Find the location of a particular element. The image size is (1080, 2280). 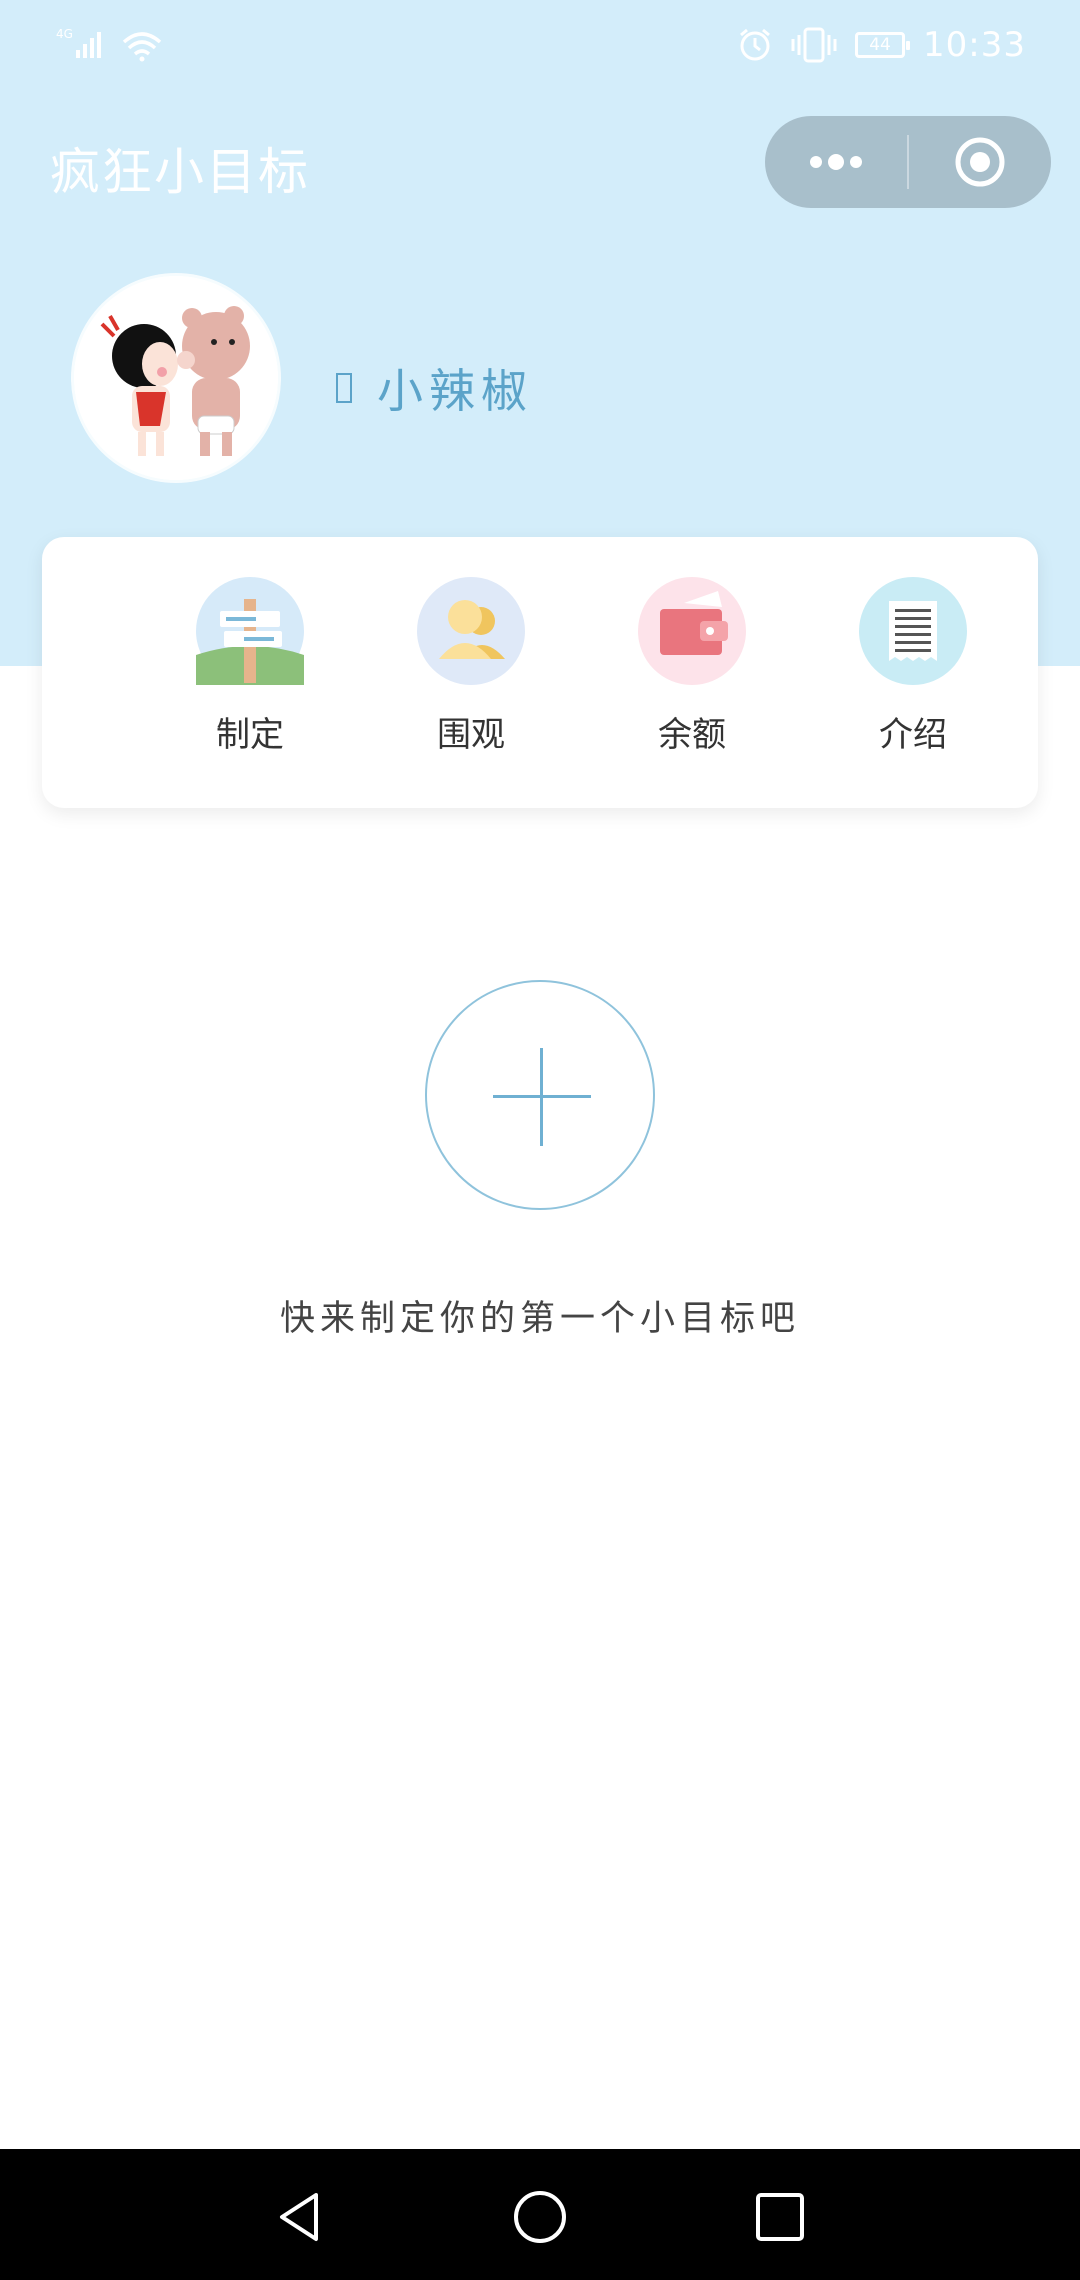

empty-state-message: 快来制定你的第一个小目标吧 is located at coordinates (539, 1319).